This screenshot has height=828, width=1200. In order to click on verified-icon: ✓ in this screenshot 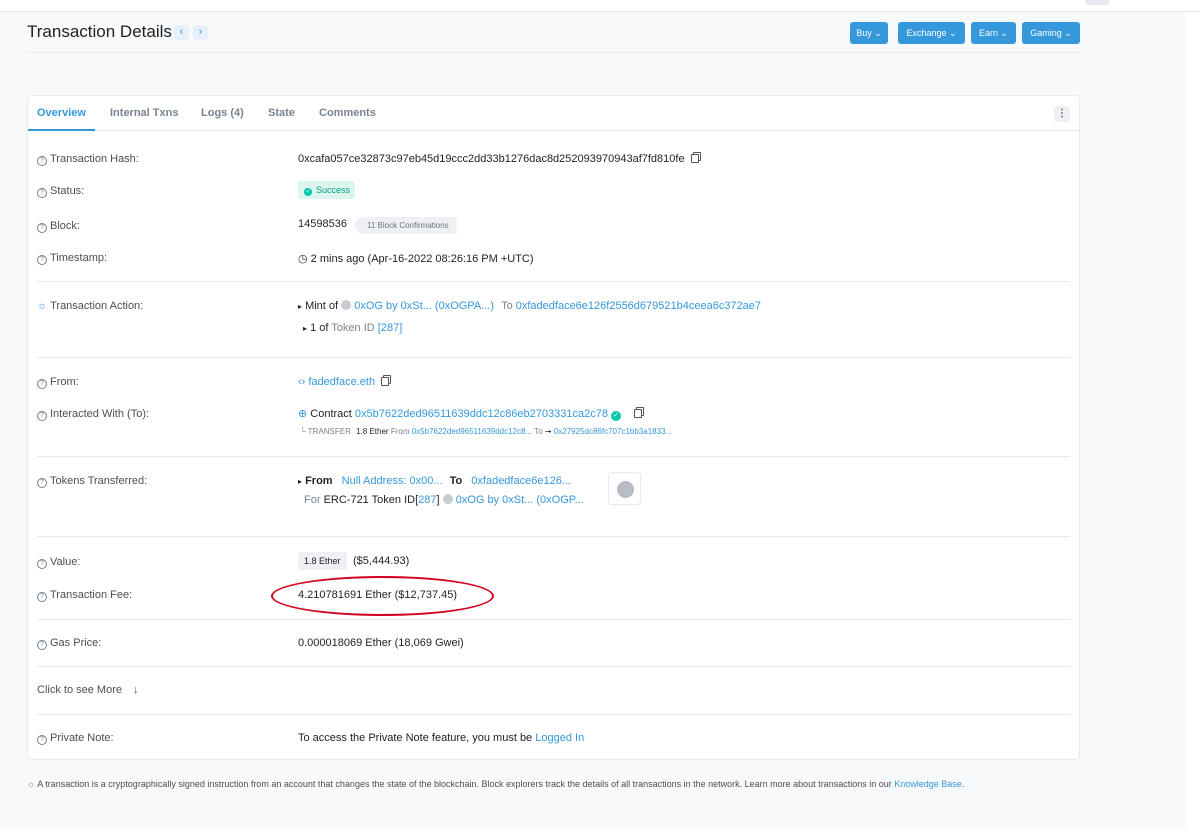, I will do `click(616, 416)`.